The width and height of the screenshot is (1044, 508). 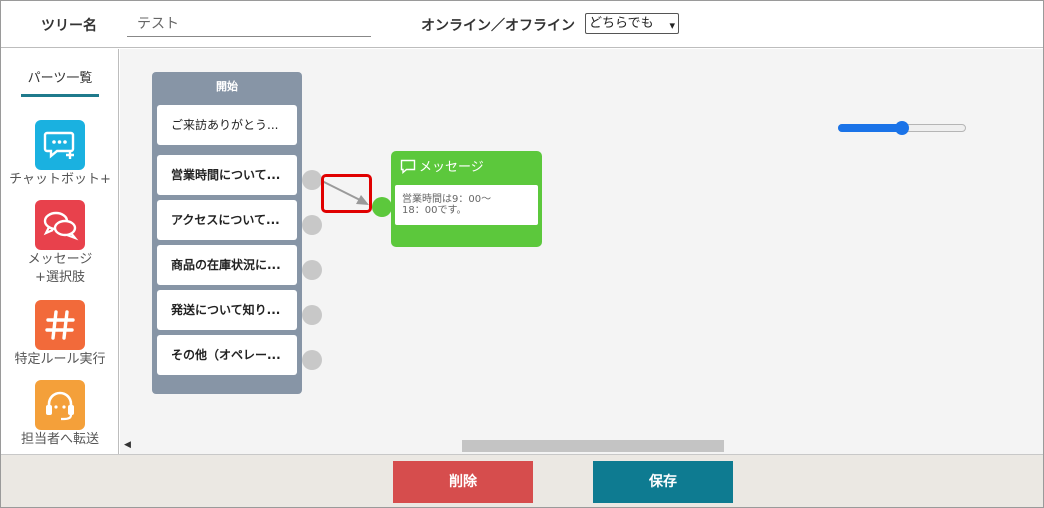 I want to click on part-message-choices: メッセージ +選択肢, so click(x=59, y=243).